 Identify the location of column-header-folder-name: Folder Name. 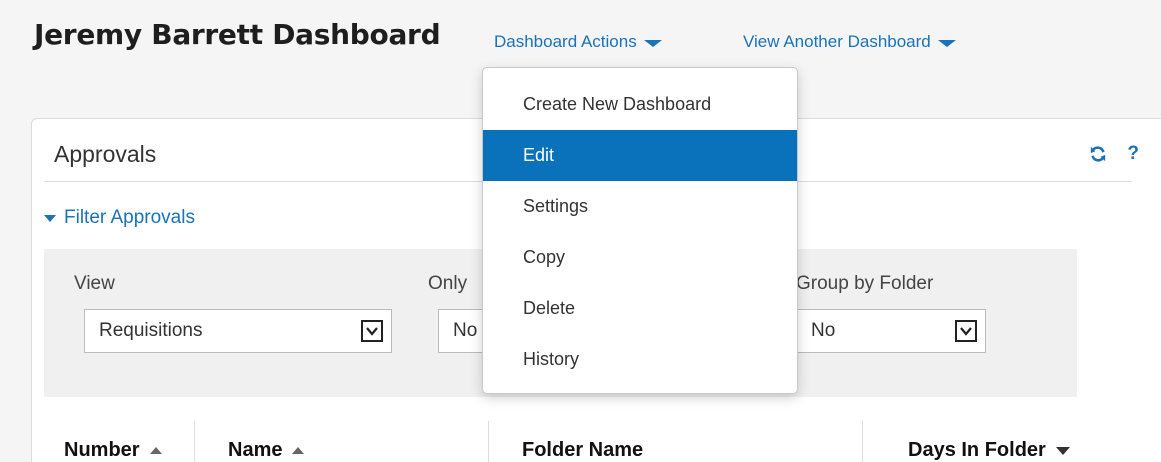
(582, 450).